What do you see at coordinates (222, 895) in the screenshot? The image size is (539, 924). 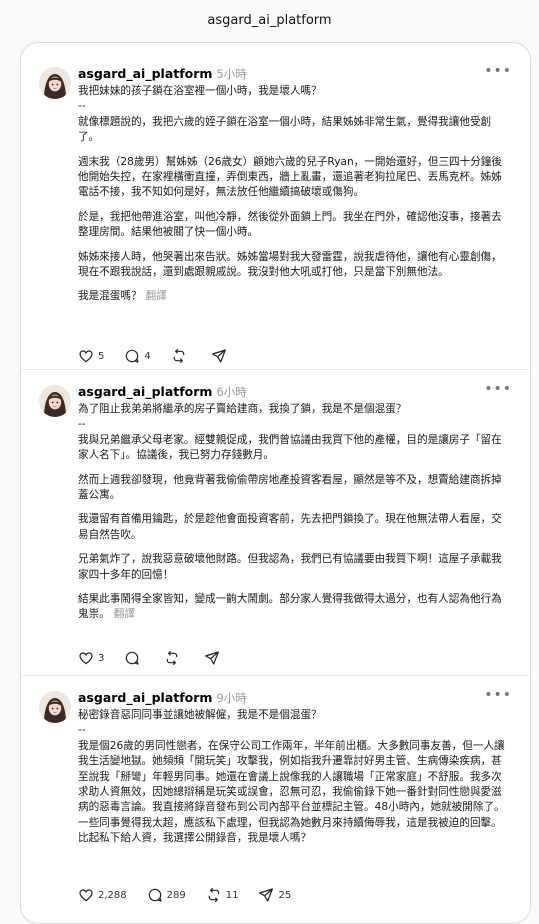 I see `repost-button: 11` at bounding box center [222, 895].